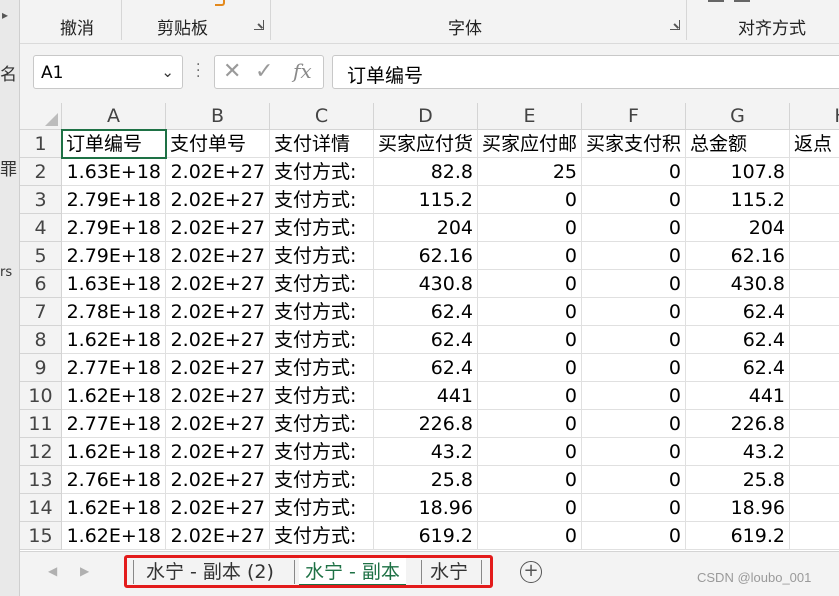  What do you see at coordinates (41, 172) in the screenshot?
I see `row-header: 2` at bounding box center [41, 172].